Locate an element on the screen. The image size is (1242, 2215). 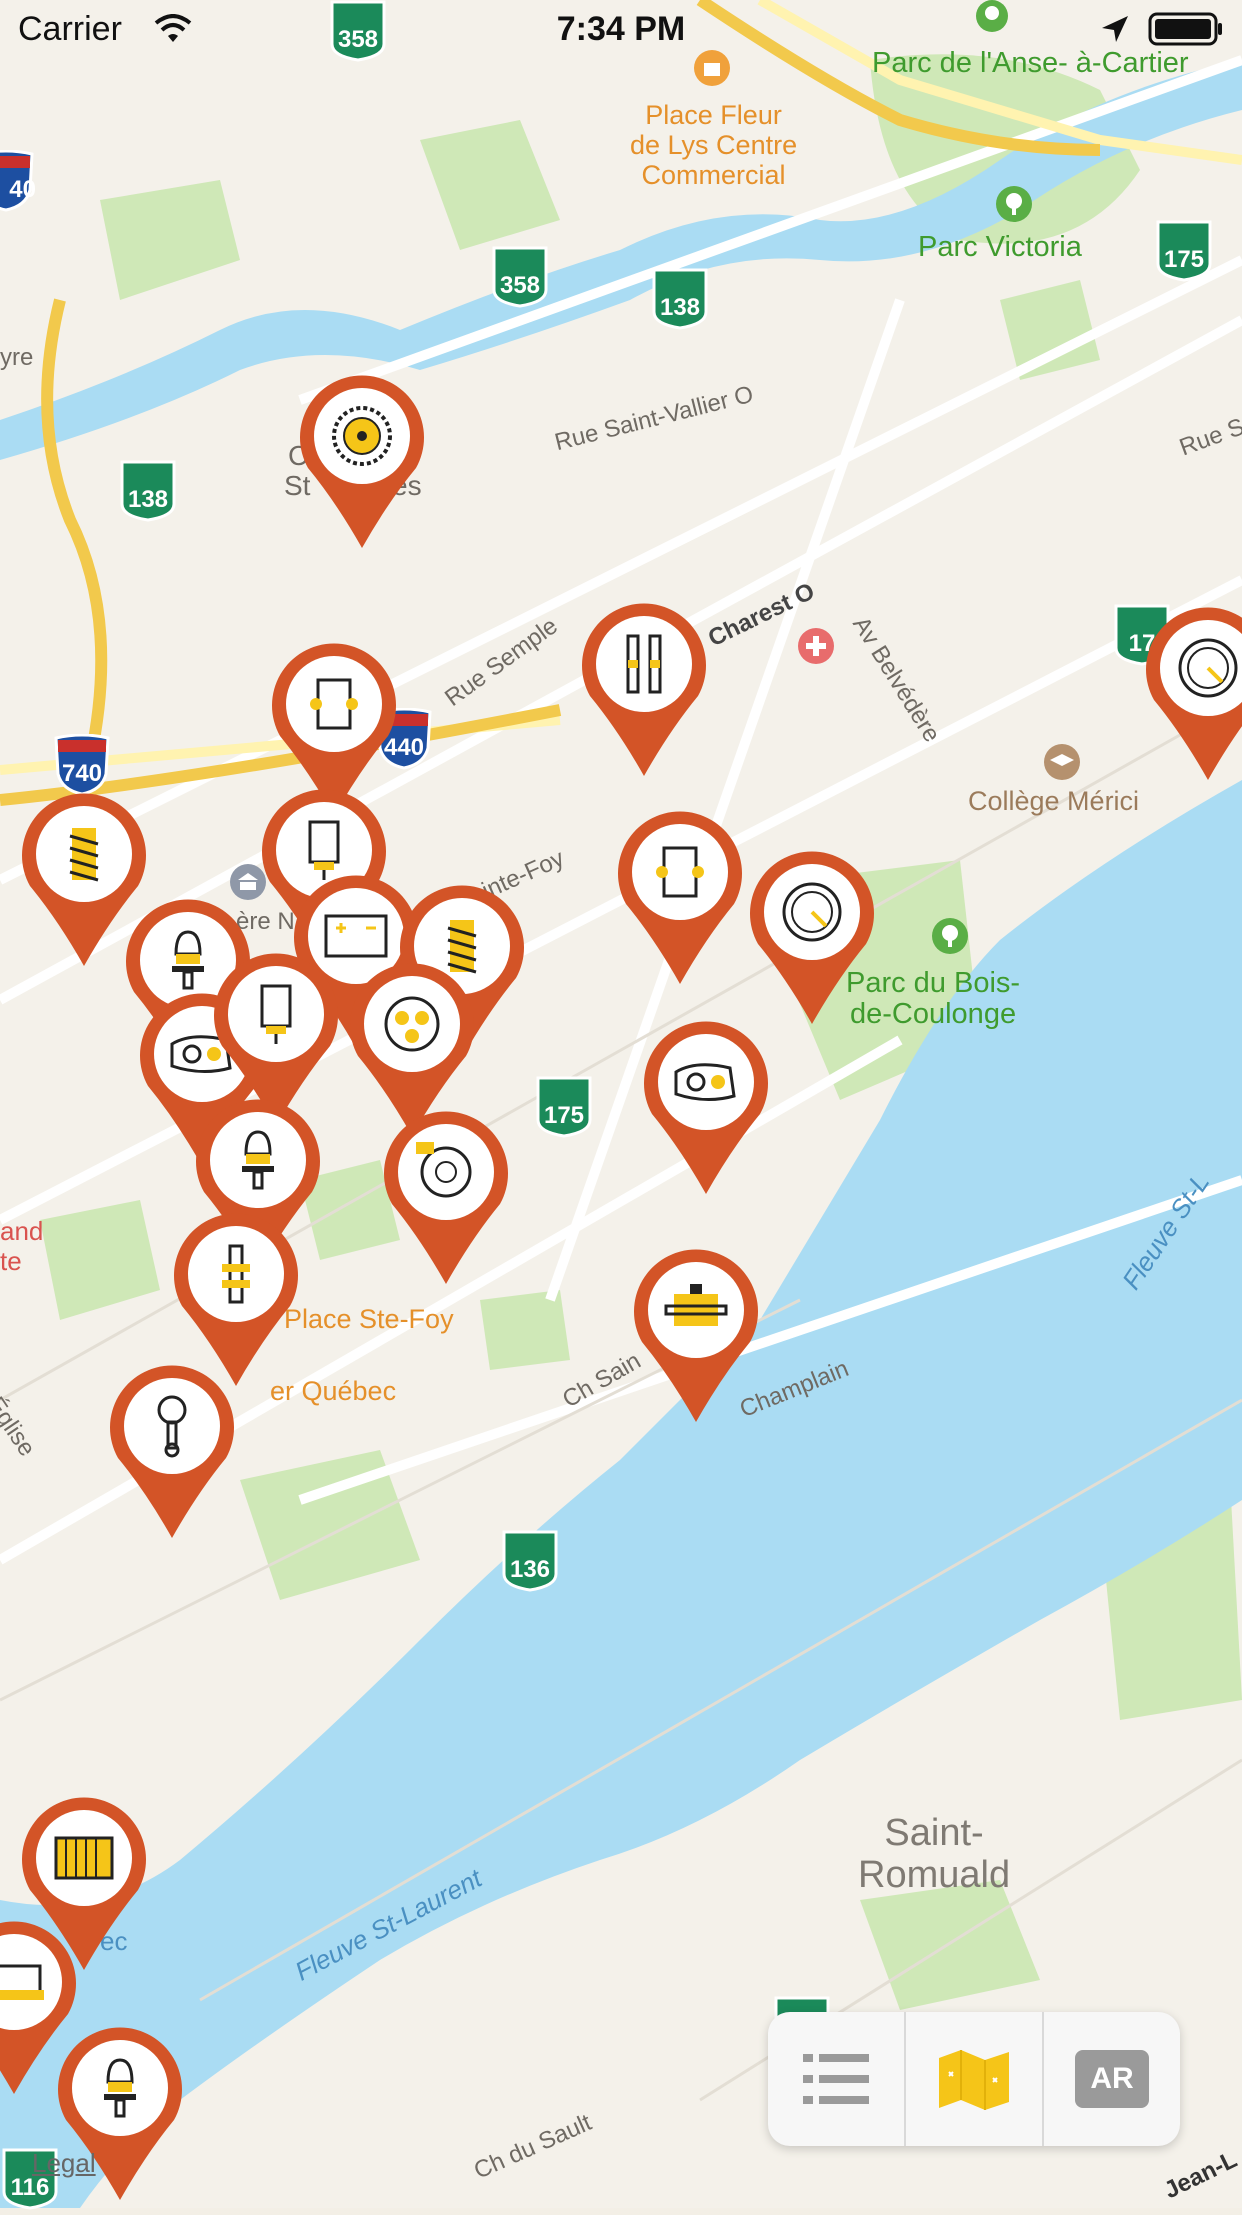
list-icon is located at coordinates (836, 2079).